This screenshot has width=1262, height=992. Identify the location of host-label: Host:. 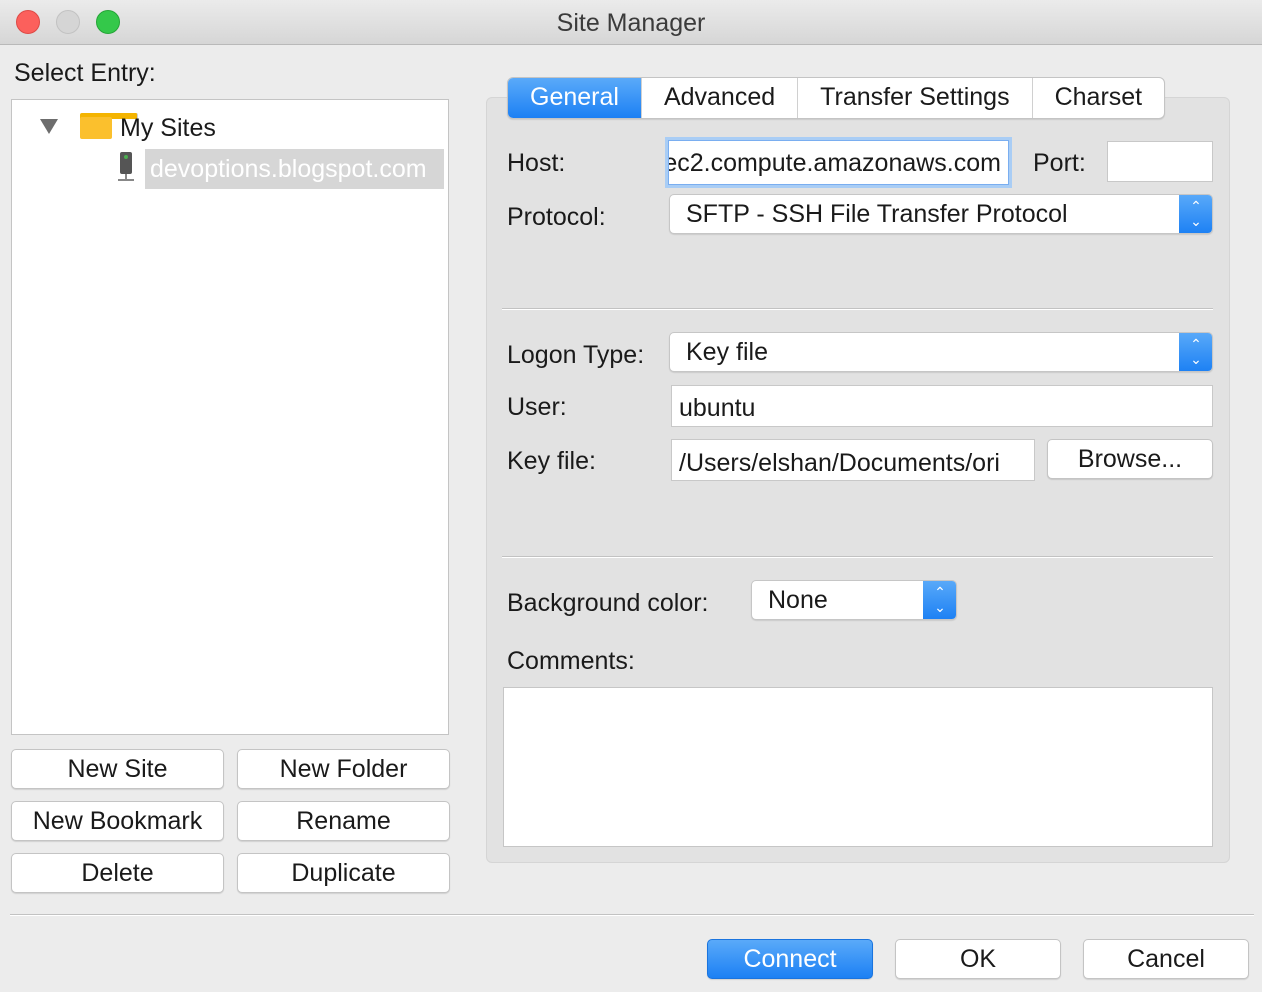
(536, 163).